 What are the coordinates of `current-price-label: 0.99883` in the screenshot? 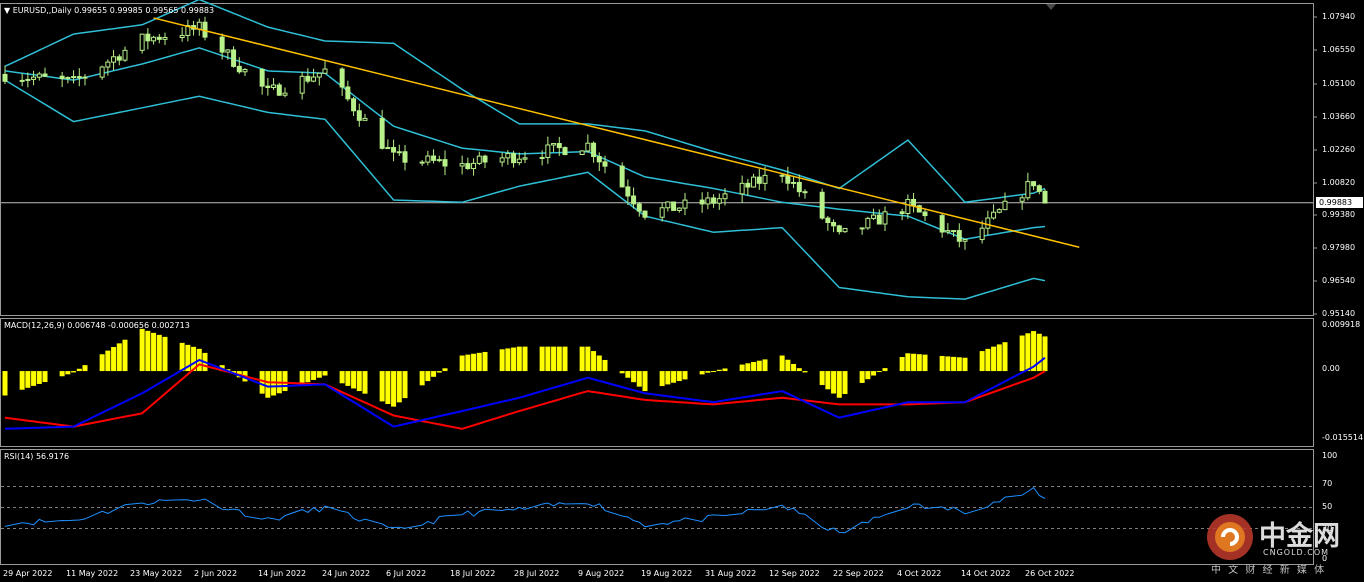 It's located at (1339, 202).